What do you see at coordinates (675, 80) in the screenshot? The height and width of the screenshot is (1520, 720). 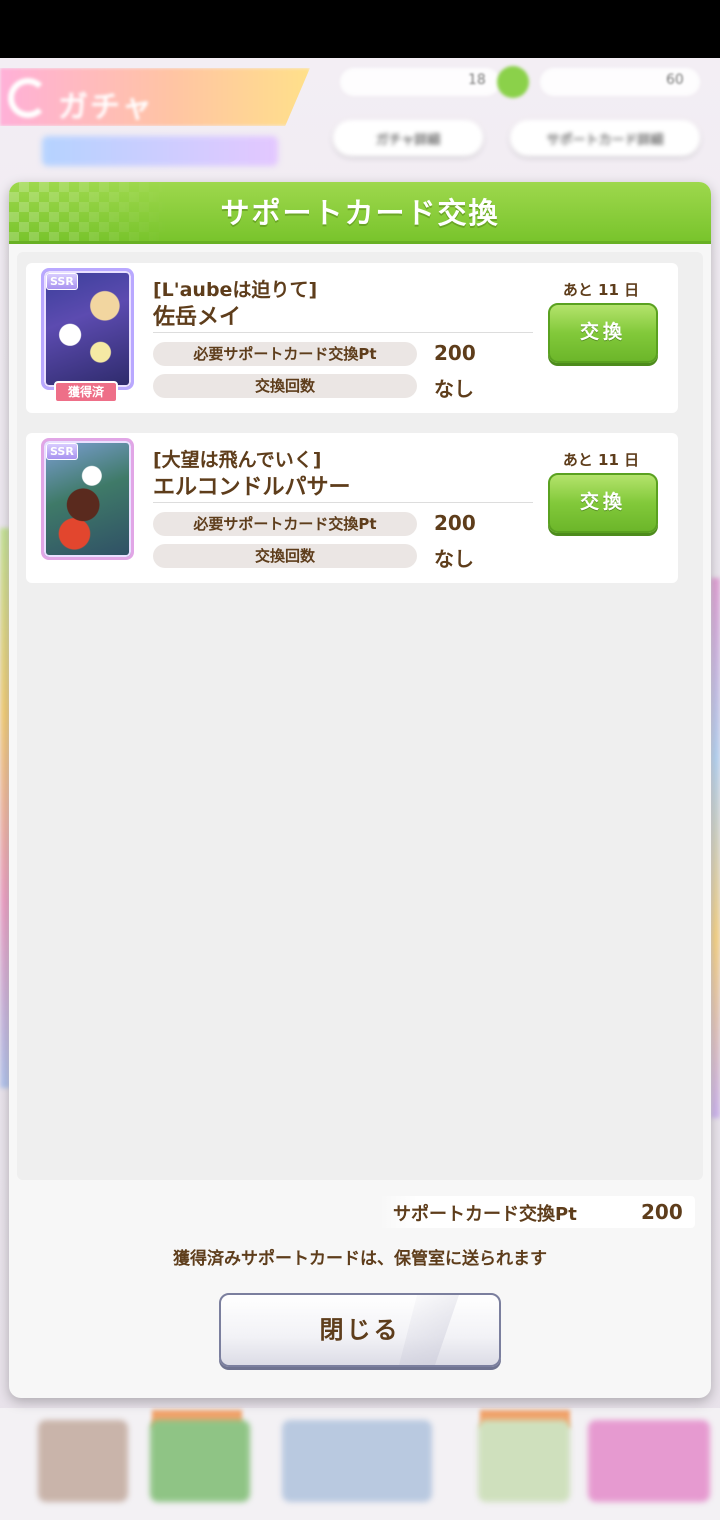 I see `resource-value-2: 60` at bounding box center [675, 80].